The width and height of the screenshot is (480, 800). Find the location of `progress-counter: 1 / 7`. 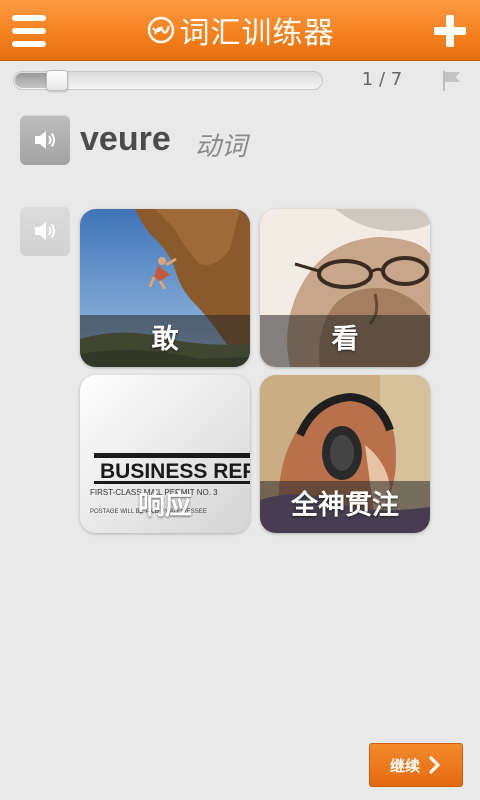

progress-counter: 1 / 7 is located at coordinates (382, 79).